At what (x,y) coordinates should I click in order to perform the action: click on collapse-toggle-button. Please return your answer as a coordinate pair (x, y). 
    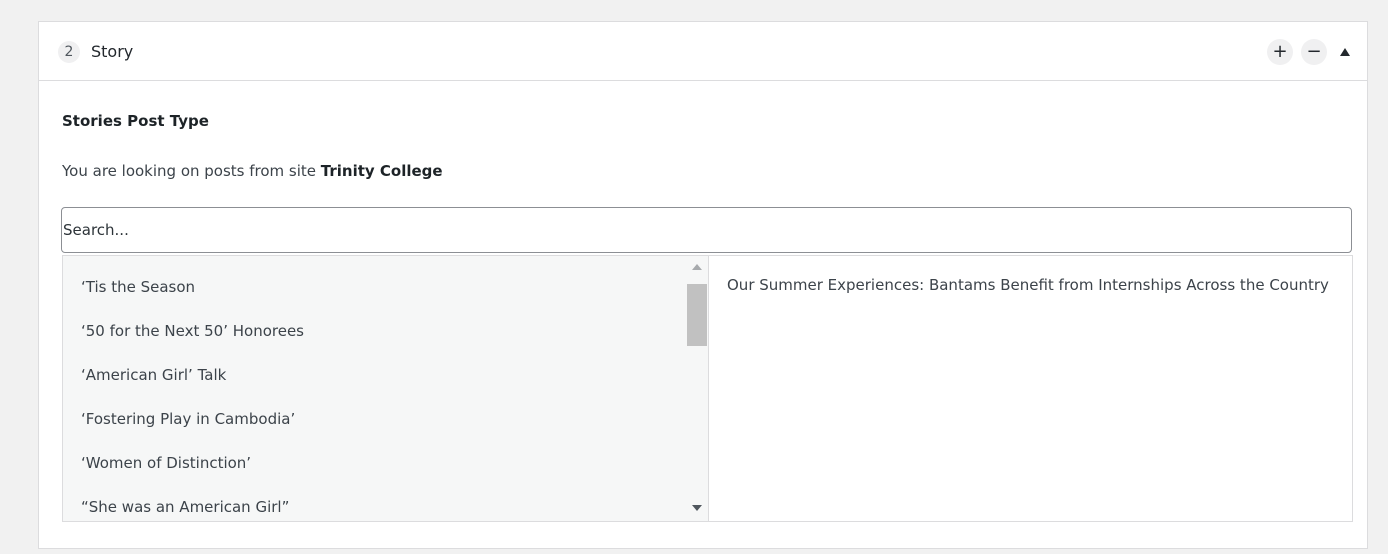
    Looking at the image, I should click on (1345, 52).